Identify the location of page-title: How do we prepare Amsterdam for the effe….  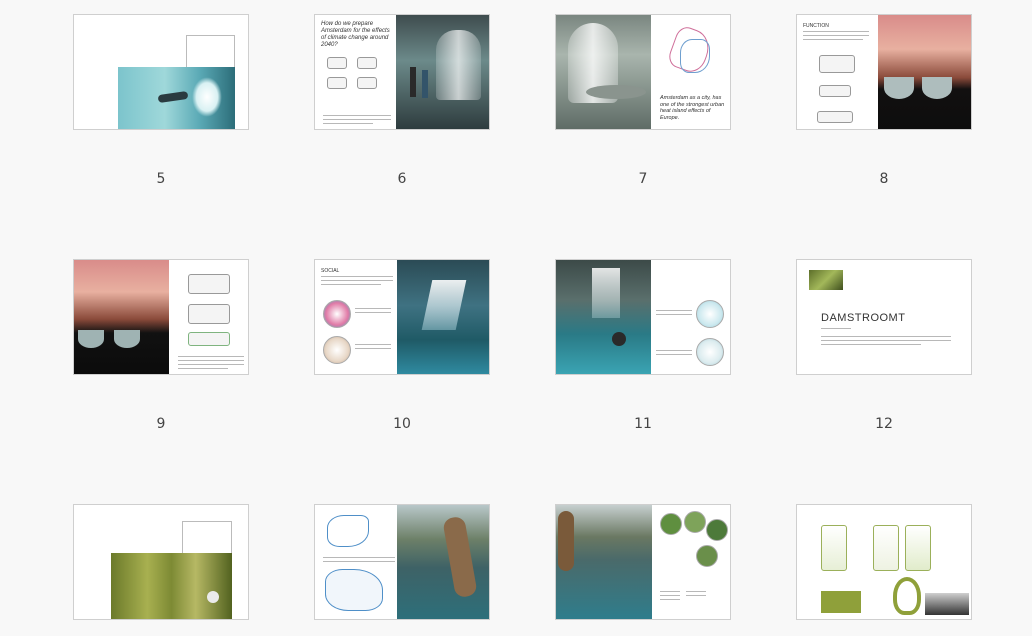
(355, 34).